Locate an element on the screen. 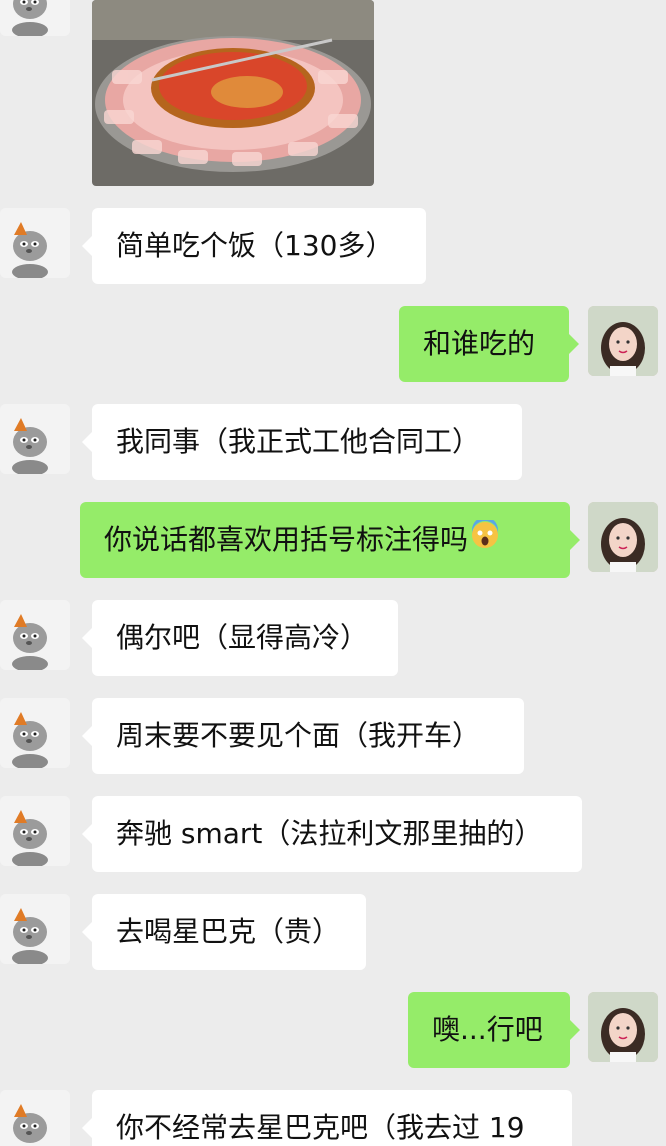 The height and width of the screenshot is (1146, 666). message-bubble: 简单吃个饭（130多） is located at coordinates (254, 246).